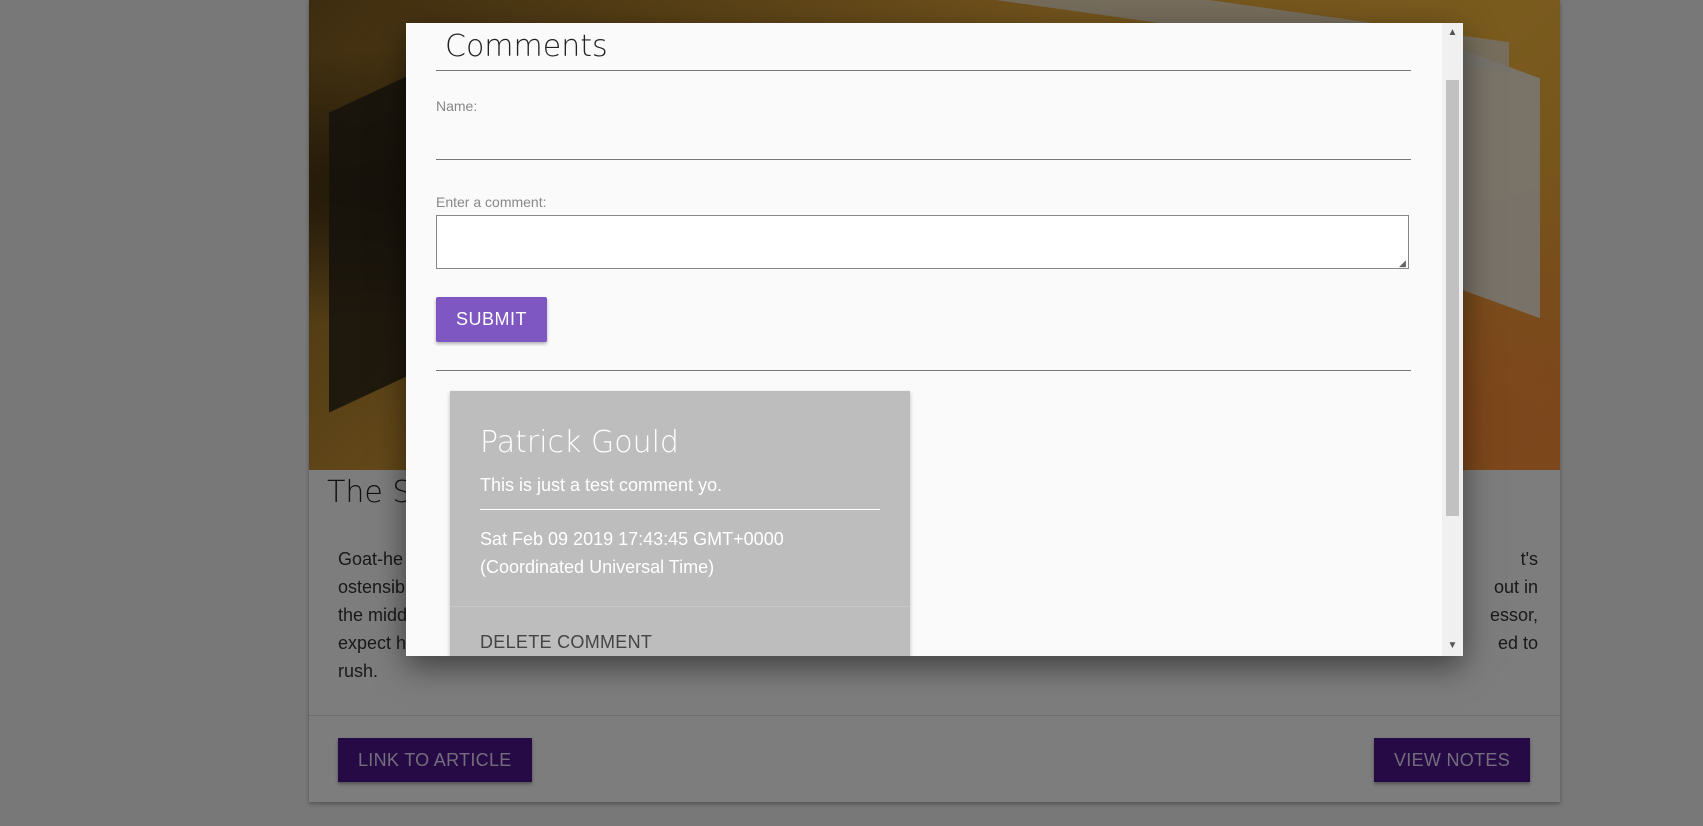 The image size is (1703, 826). Describe the element at coordinates (579, 442) in the screenshot. I see `comment-author: Patrick Gould` at that location.